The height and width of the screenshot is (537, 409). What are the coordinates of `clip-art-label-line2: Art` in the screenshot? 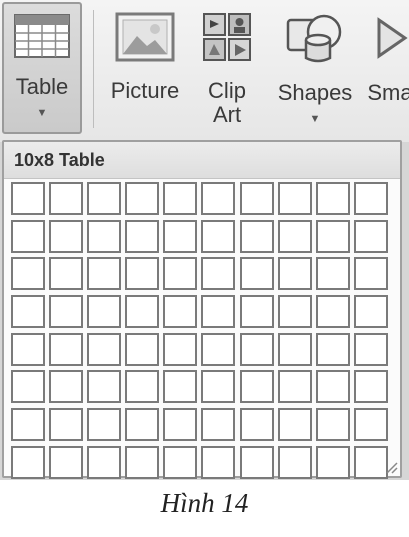 It's located at (227, 114).